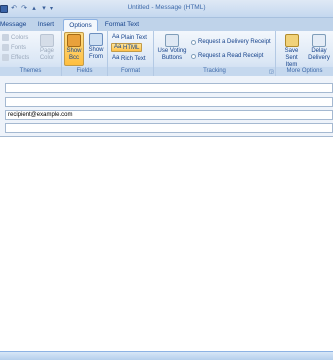 Image resolution: width=333 pixels, height=360 pixels. I want to click on read-receipt-option: Request a Read Receipt, so click(227, 56).